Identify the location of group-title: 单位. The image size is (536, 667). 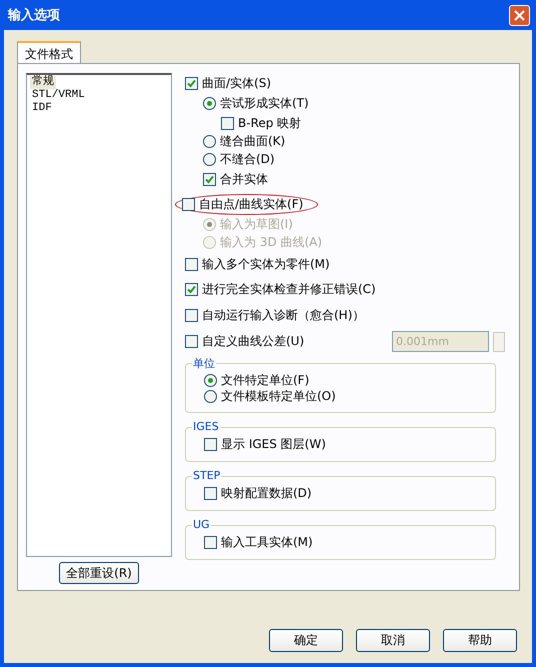
(204, 363).